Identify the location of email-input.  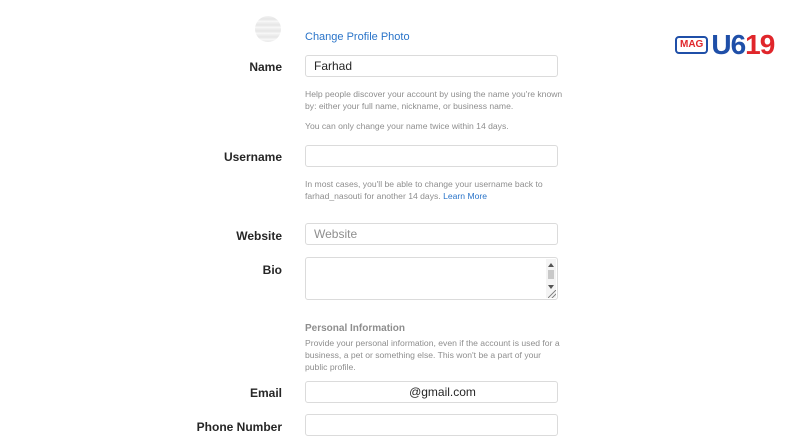
(431, 392).